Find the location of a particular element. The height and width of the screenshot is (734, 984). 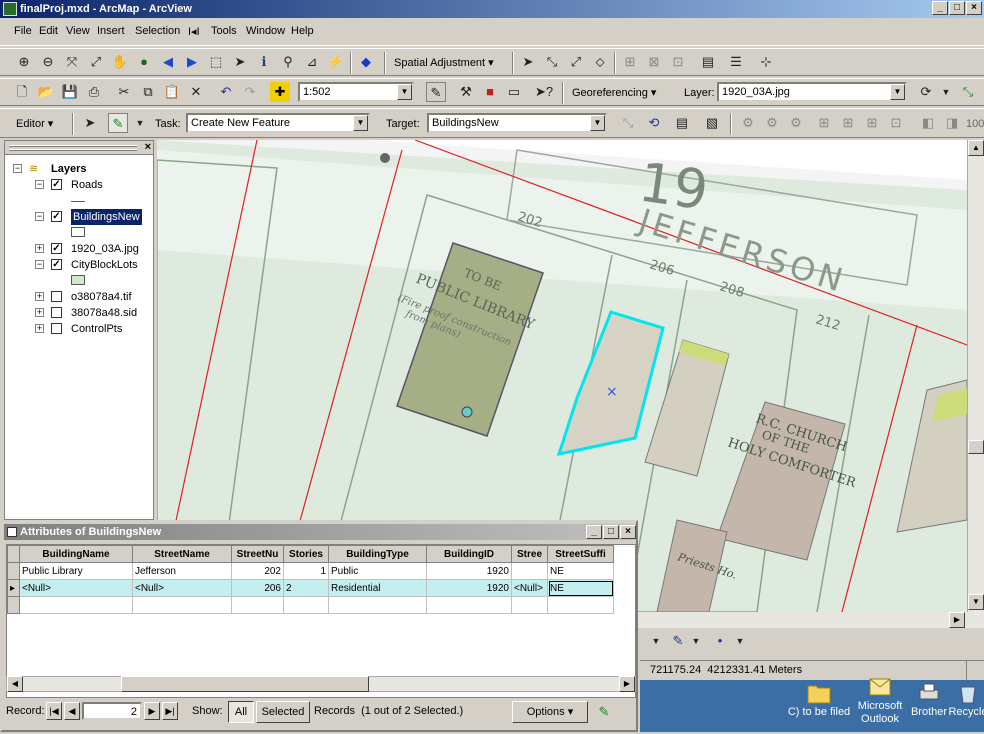

sketch-tool-icon: ✎ is located at coordinates (118, 123).